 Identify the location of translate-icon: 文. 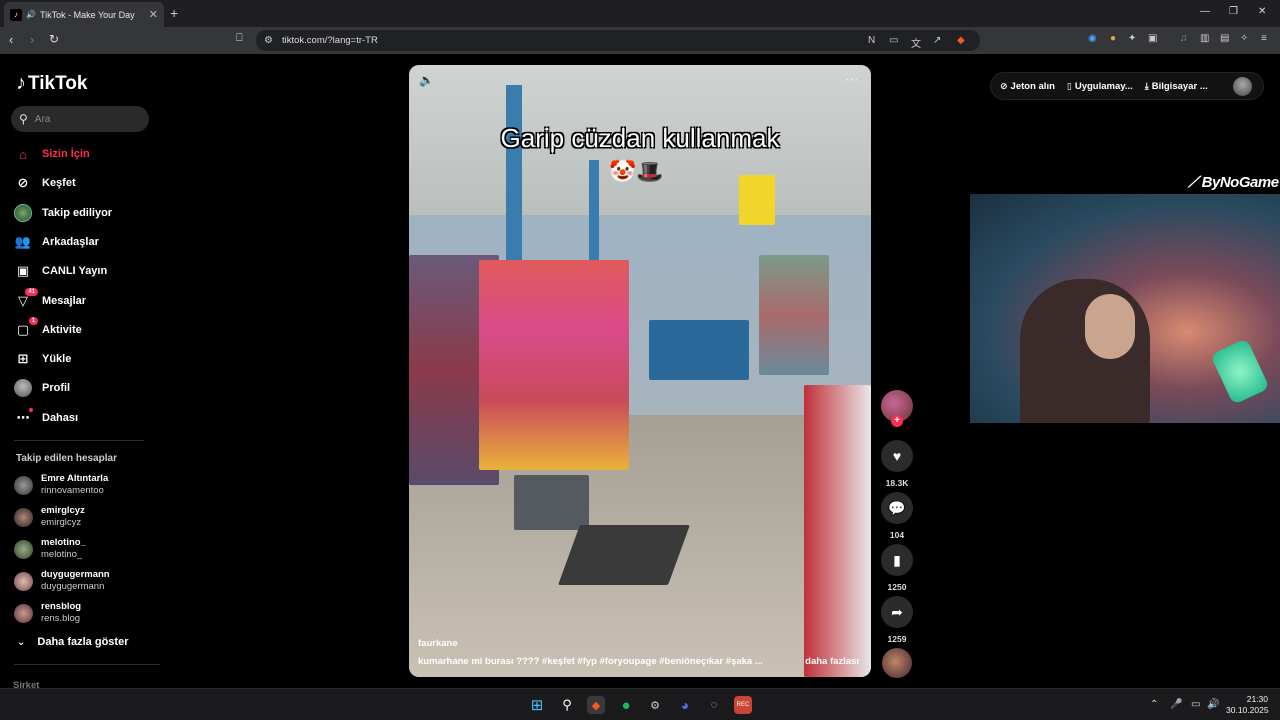
(916, 42).